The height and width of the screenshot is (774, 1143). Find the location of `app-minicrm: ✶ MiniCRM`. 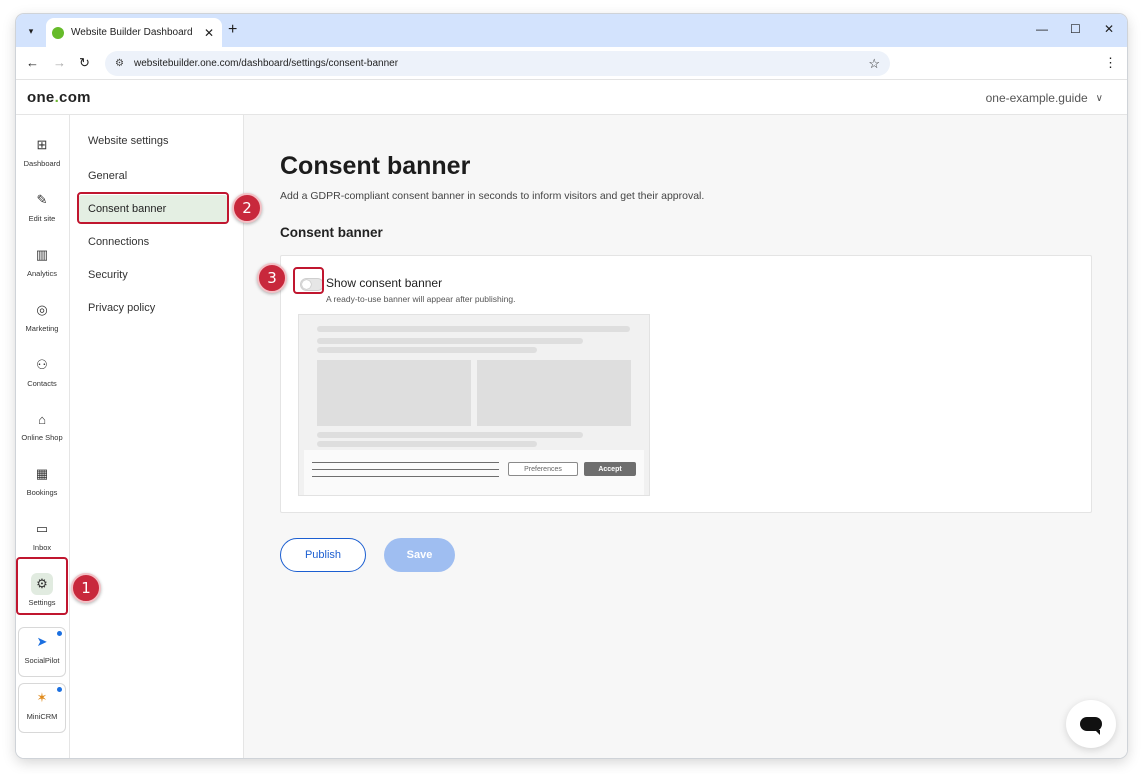

app-minicrm: ✶ MiniCRM is located at coordinates (42, 708).